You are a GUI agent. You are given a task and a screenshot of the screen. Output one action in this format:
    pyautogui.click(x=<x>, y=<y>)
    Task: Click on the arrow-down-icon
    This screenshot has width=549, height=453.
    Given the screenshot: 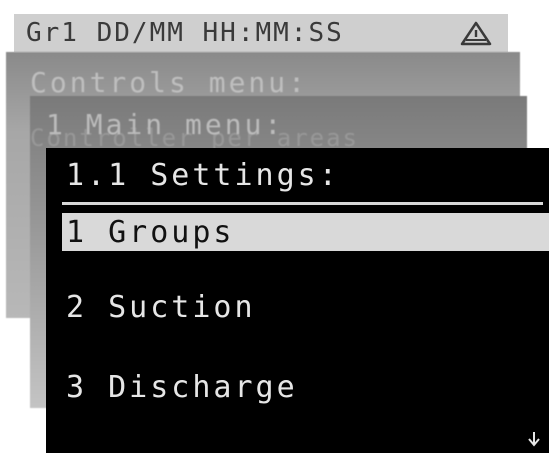 What is the action you would take?
    pyautogui.click(x=534, y=439)
    